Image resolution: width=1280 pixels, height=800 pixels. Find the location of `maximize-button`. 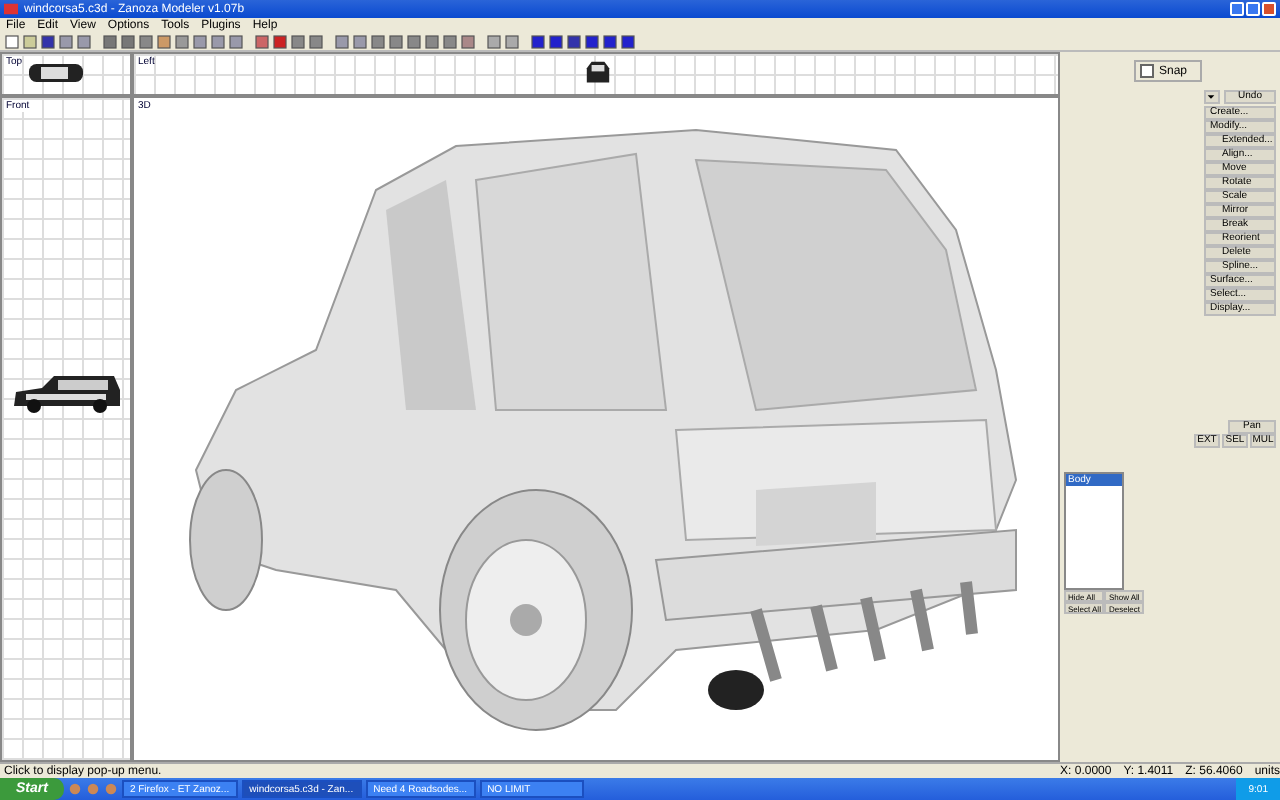

maximize-button is located at coordinates (1253, 9).